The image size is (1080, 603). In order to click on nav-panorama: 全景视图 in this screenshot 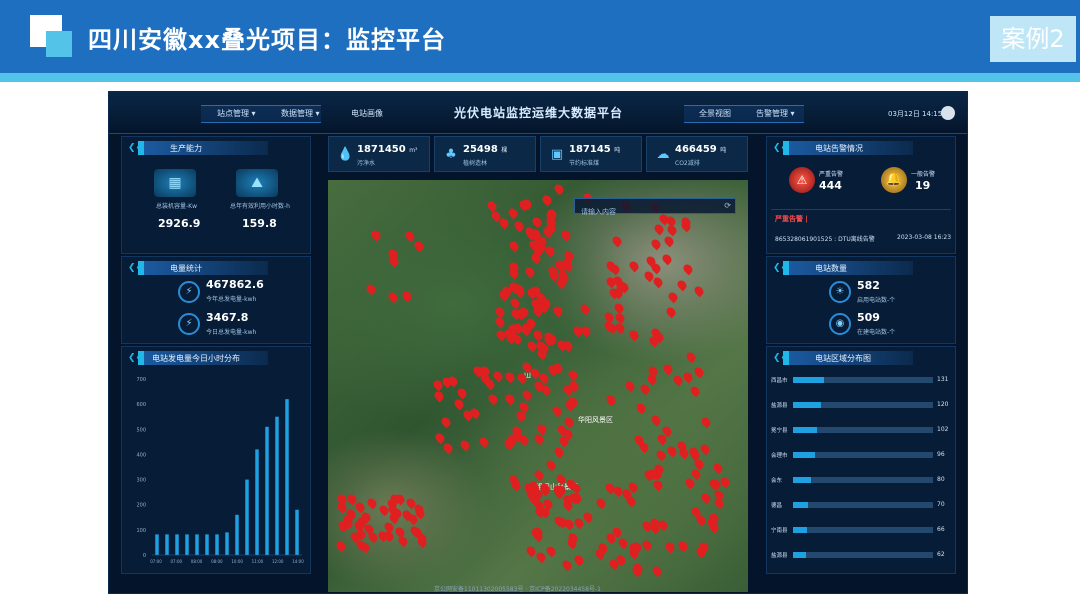, I will do `click(715, 113)`.